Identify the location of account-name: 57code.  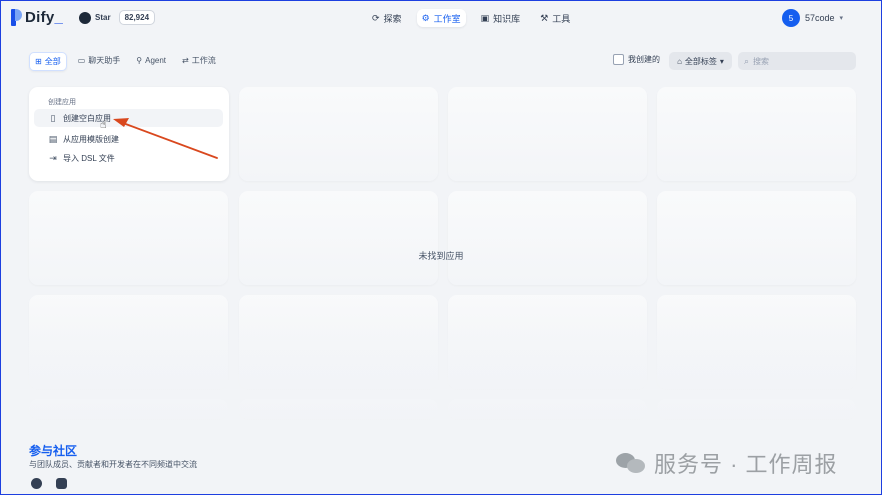
(819, 18).